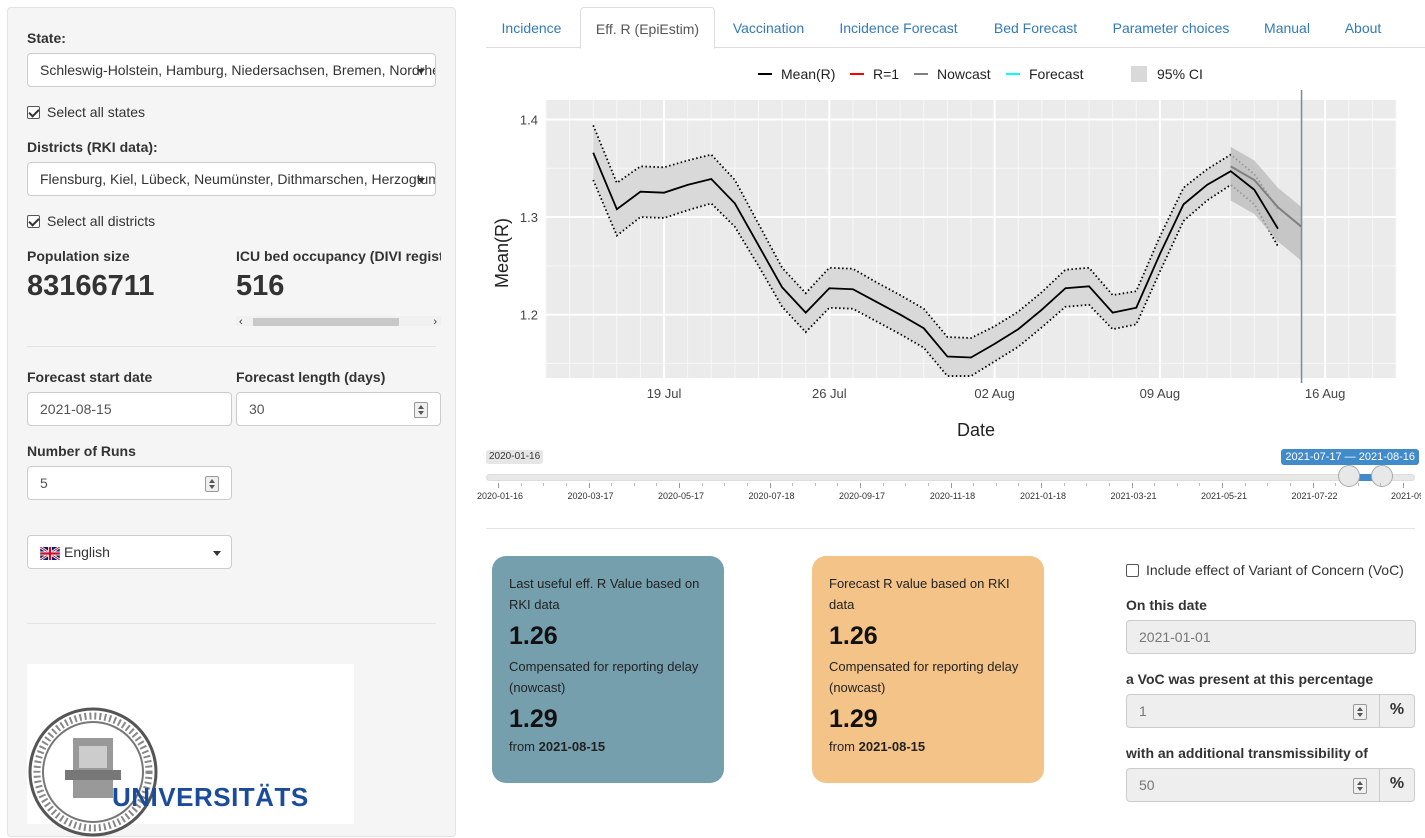 The width and height of the screenshot is (1425, 838). What do you see at coordinates (533, 719) in the screenshot?
I see `card-value-nowcast: 1.29` at bounding box center [533, 719].